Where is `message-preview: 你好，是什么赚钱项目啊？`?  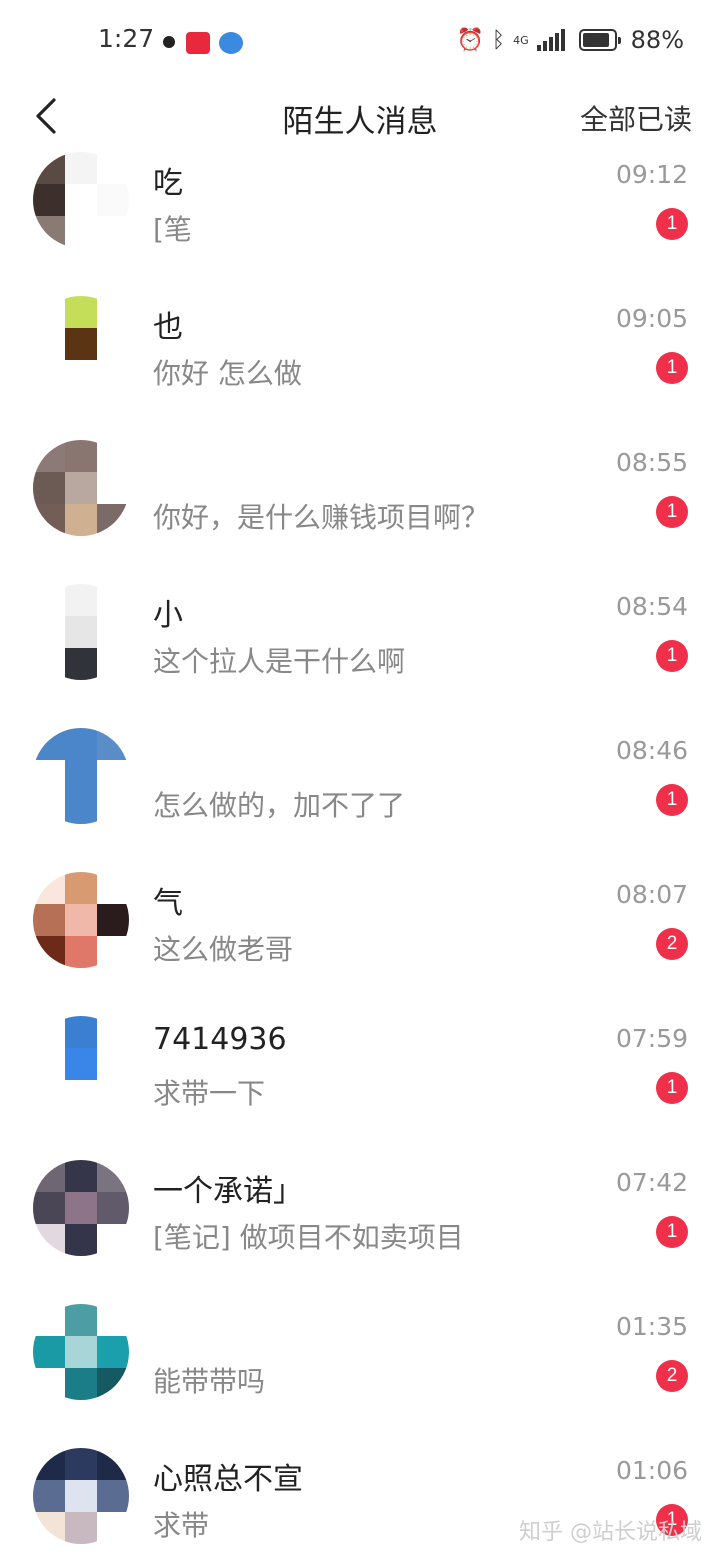 message-preview: 你好，是什么赚钱项目啊？ is located at coordinates (321, 517).